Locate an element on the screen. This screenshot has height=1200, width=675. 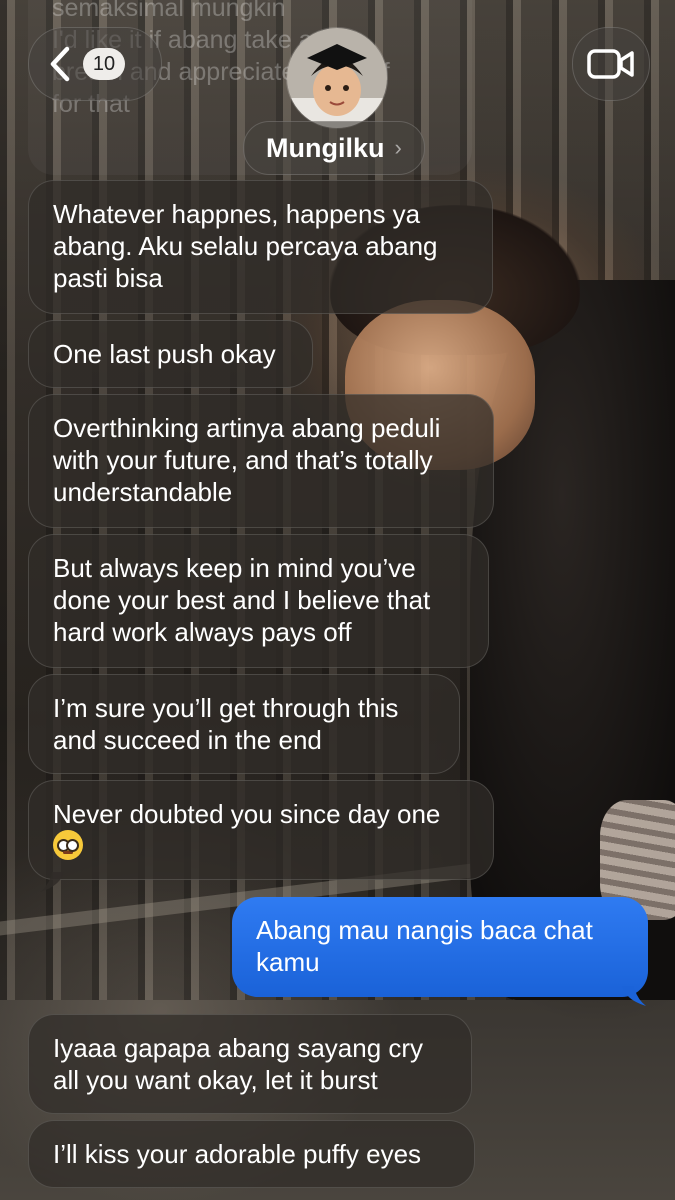
contact-avatar is located at coordinates (337, 78).